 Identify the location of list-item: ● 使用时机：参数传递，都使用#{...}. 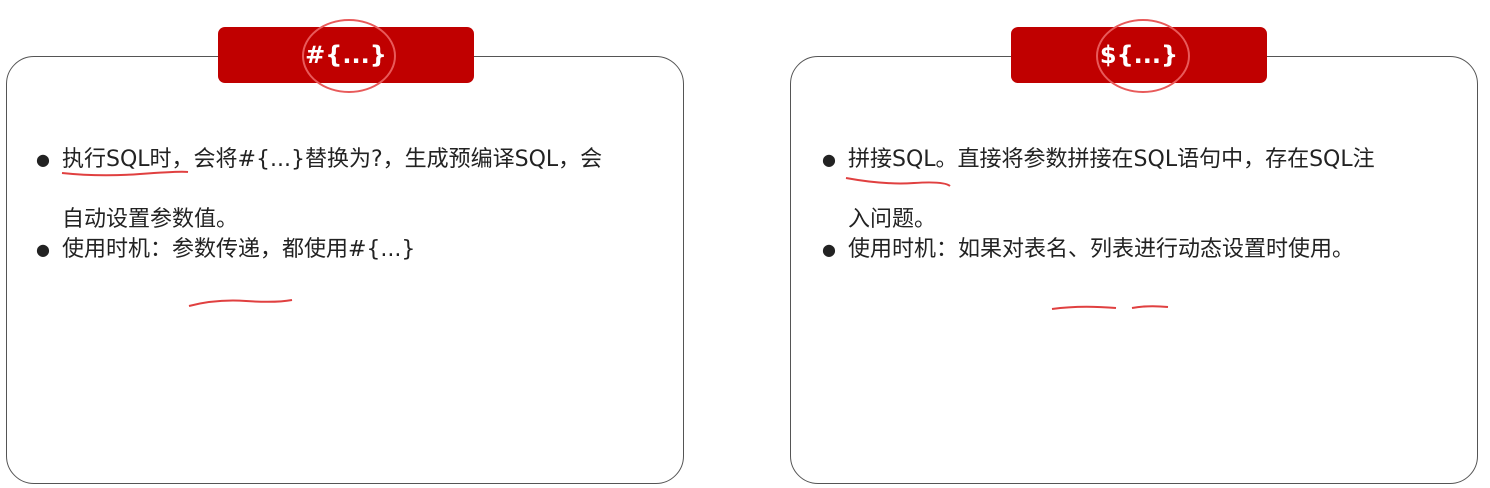
(351, 250).